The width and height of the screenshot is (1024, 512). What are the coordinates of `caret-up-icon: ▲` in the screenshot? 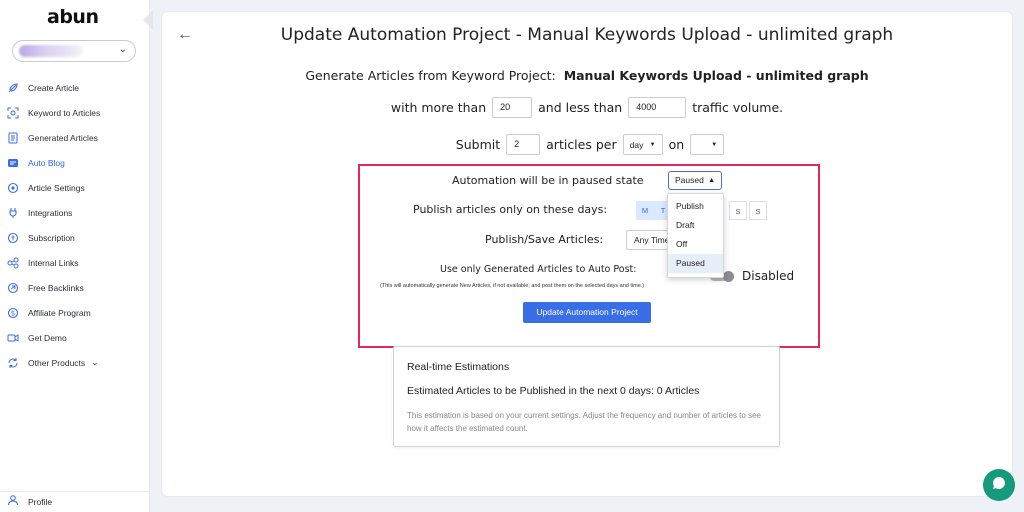 It's located at (711, 180).